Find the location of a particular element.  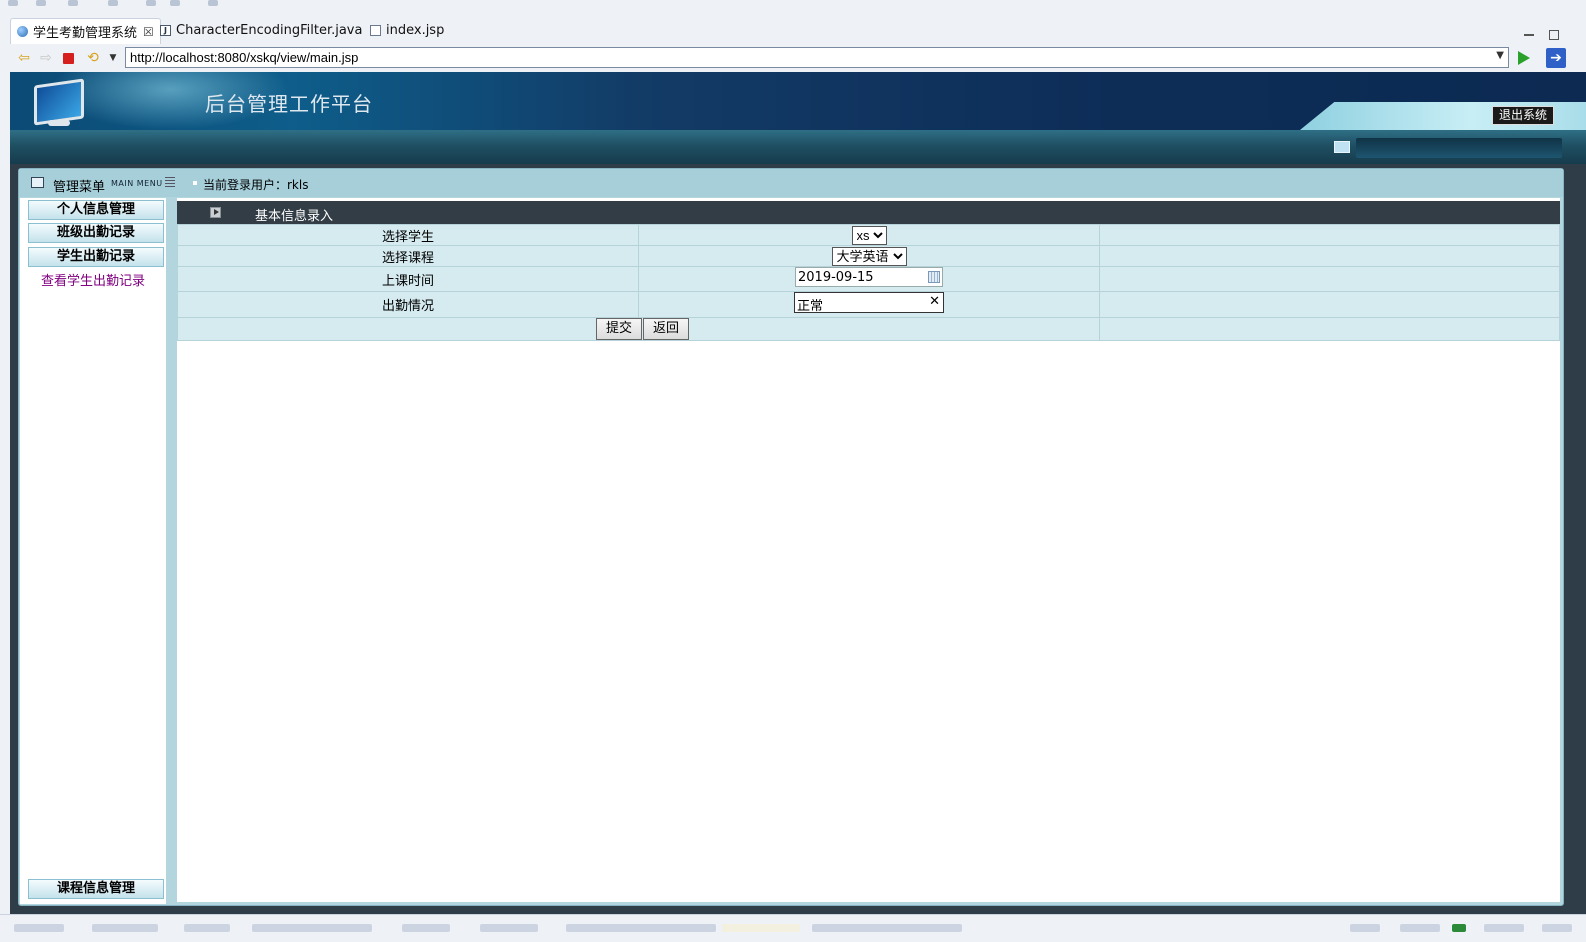

ide-bottom-panel-tabs is located at coordinates (793, 928).